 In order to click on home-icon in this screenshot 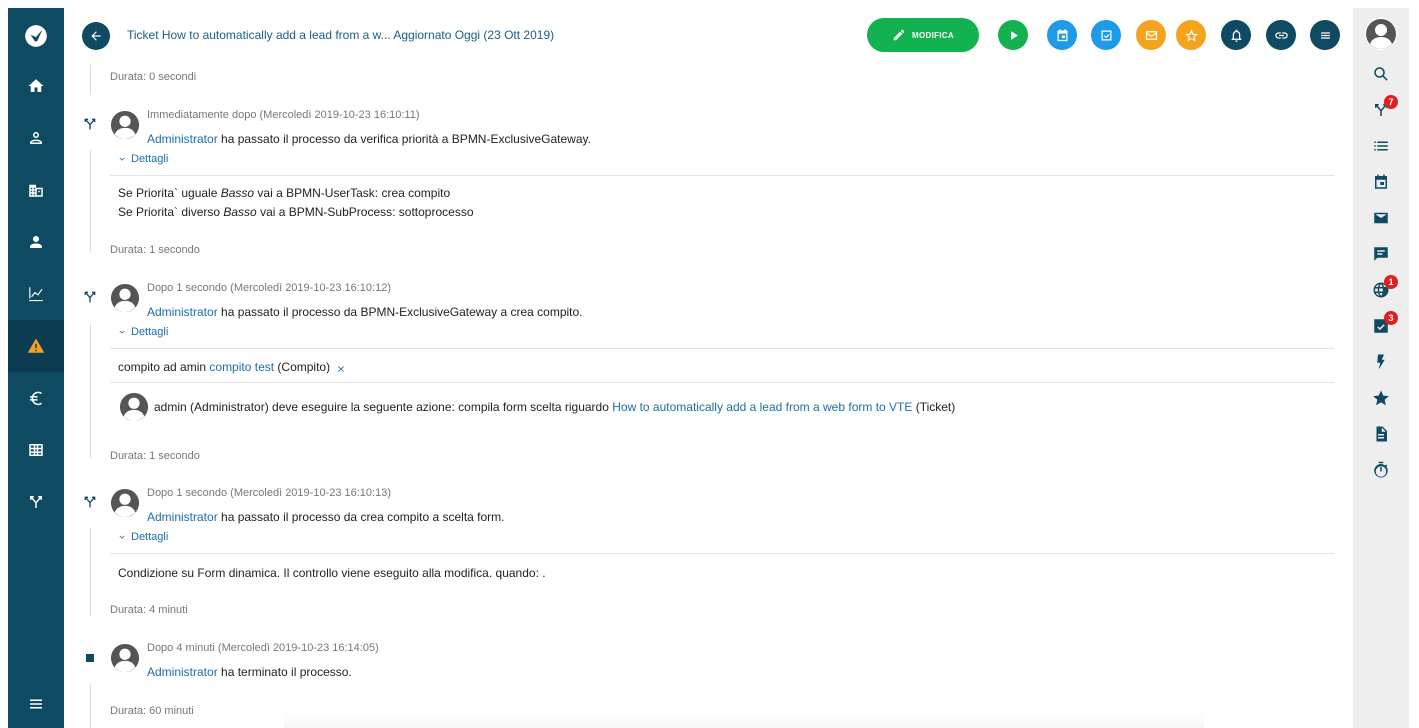, I will do `click(36, 85)`.